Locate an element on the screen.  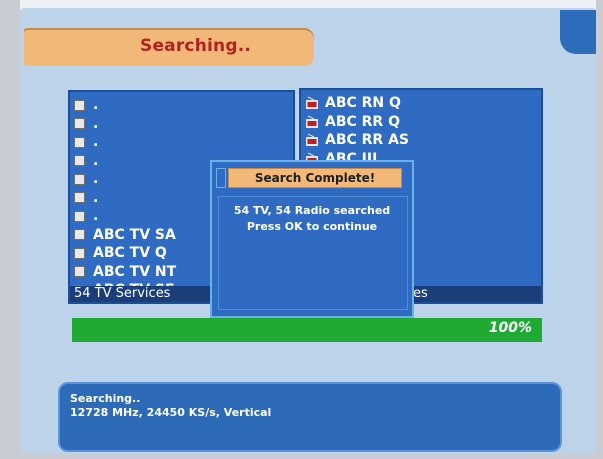
header-accent is located at coordinates (578, 32).